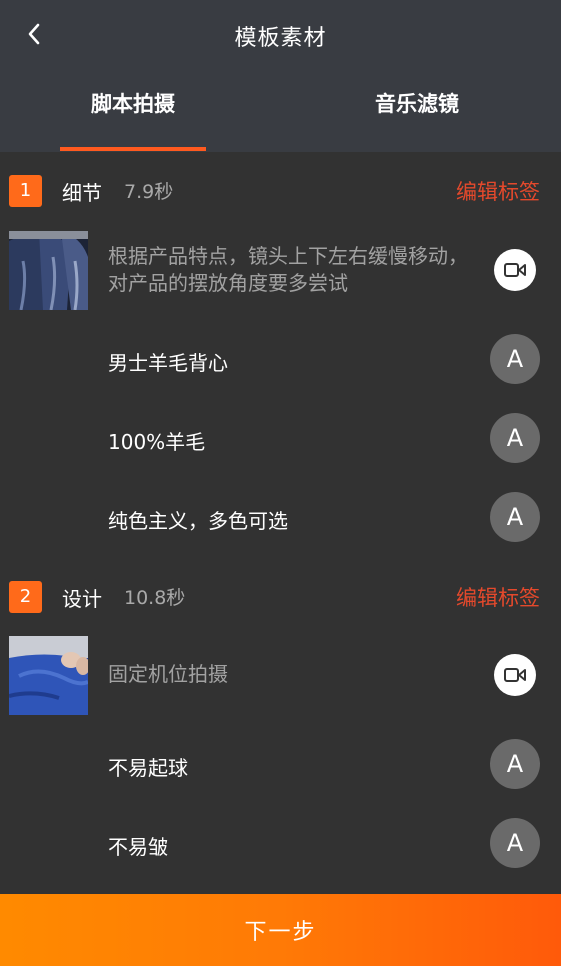 The image size is (561, 966). What do you see at coordinates (82, 193) in the screenshot?
I see `section-name: 细节` at bounding box center [82, 193].